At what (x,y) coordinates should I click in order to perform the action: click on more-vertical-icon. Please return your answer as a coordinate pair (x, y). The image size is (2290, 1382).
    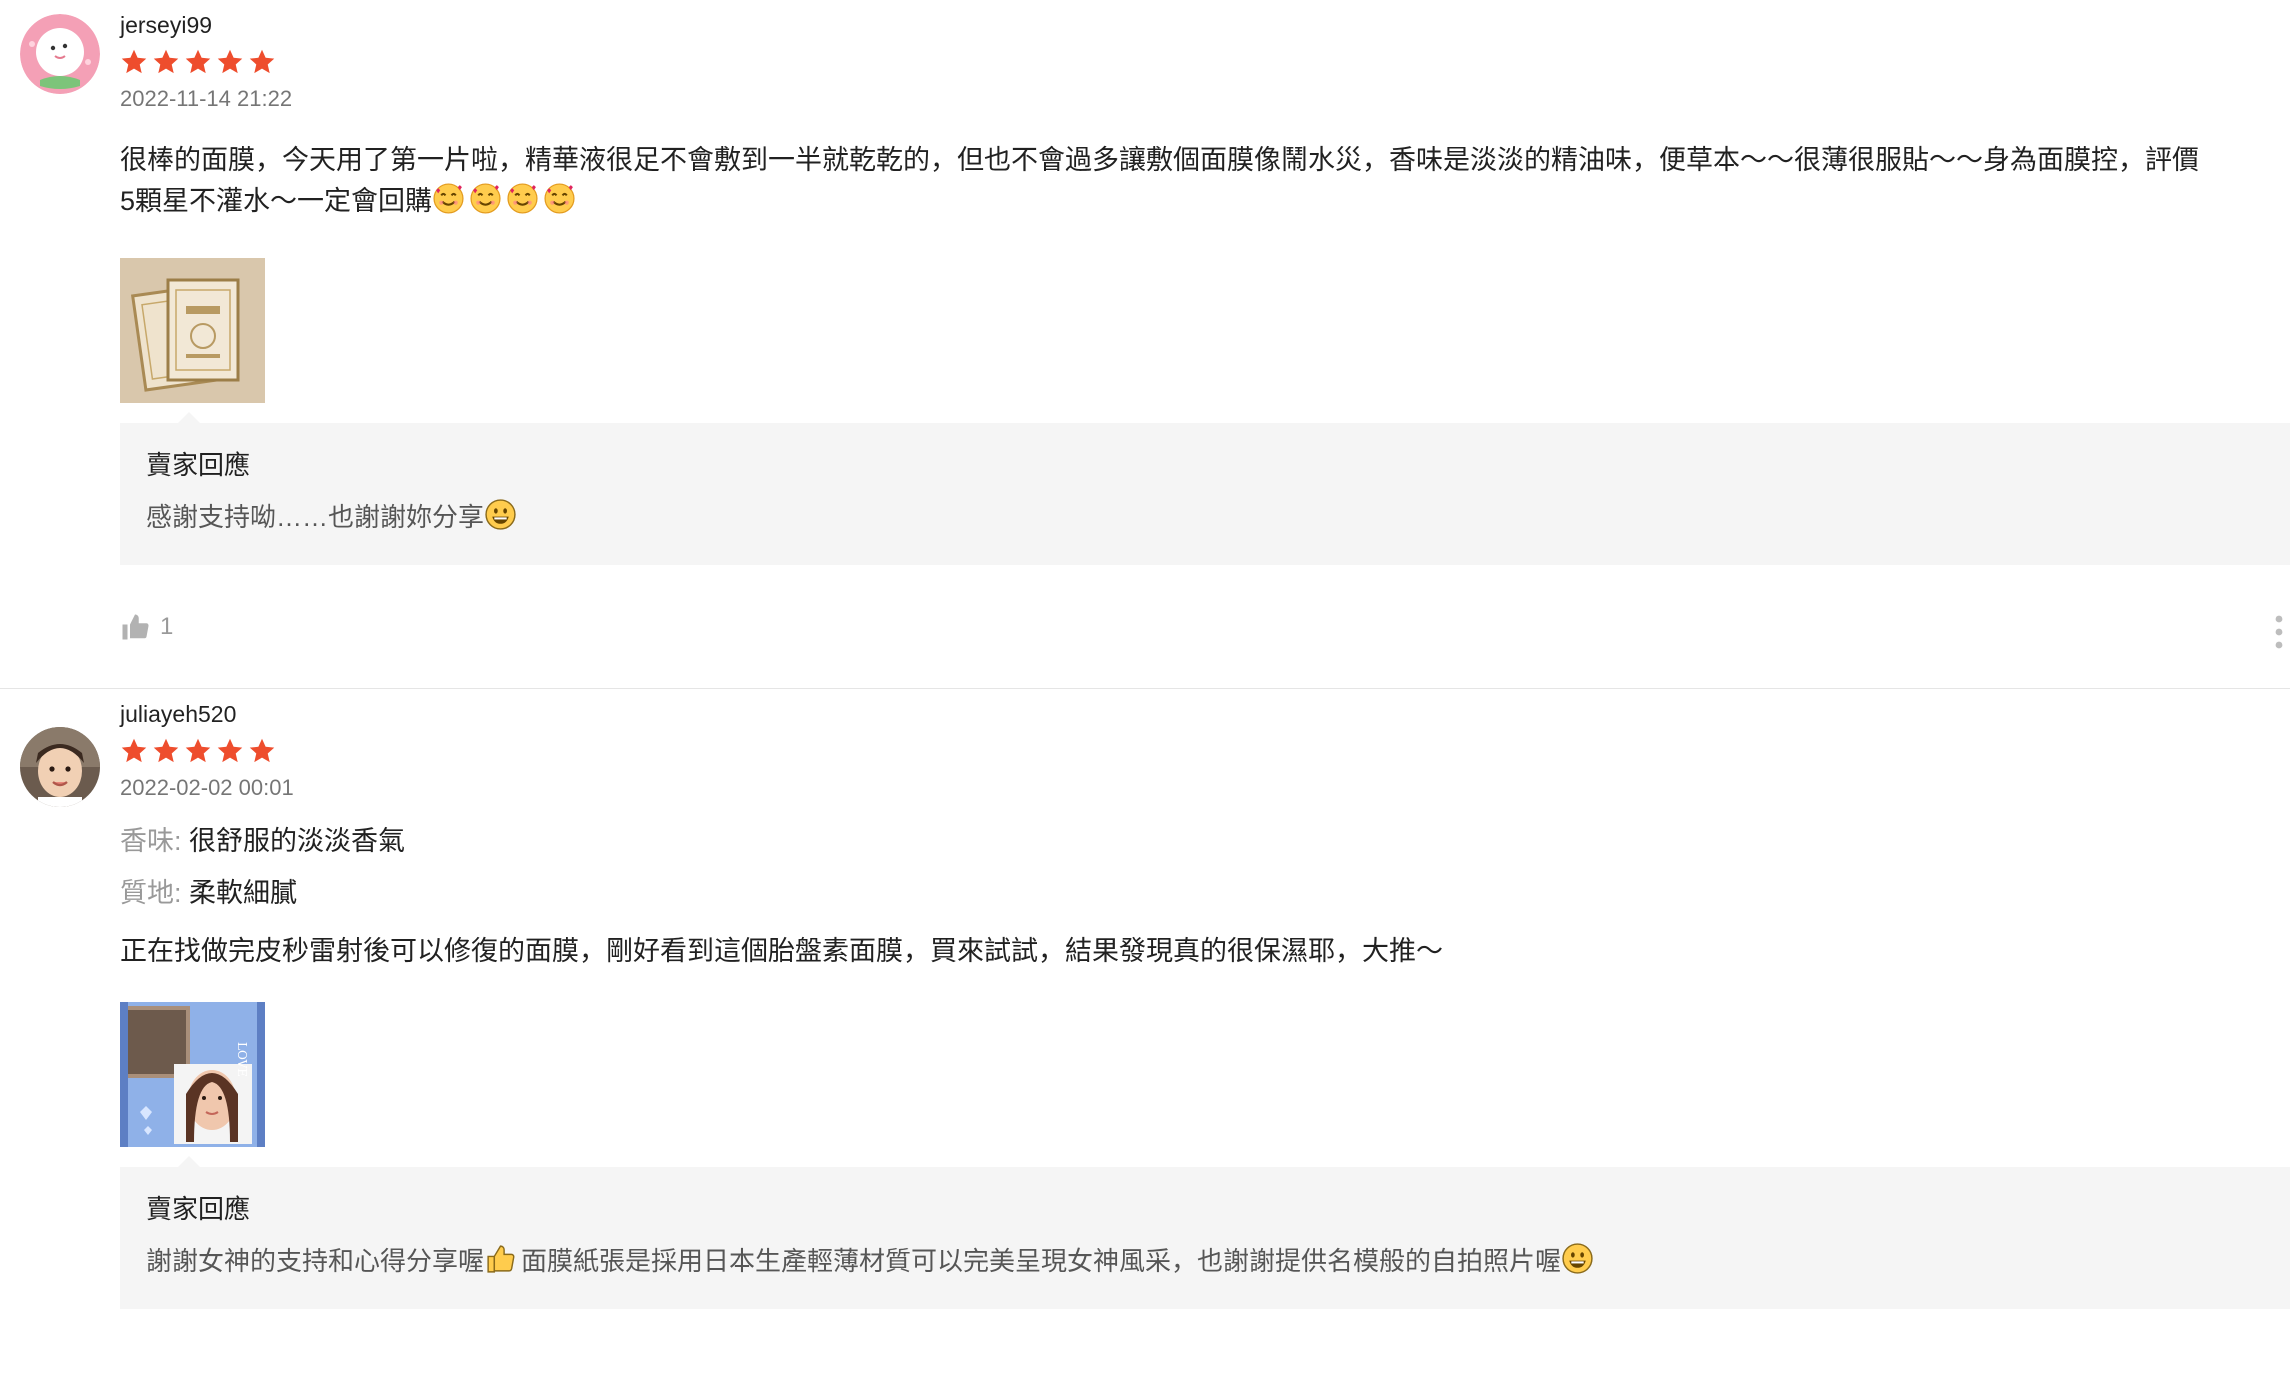
    Looking at the image, I should click on (2279, 632).